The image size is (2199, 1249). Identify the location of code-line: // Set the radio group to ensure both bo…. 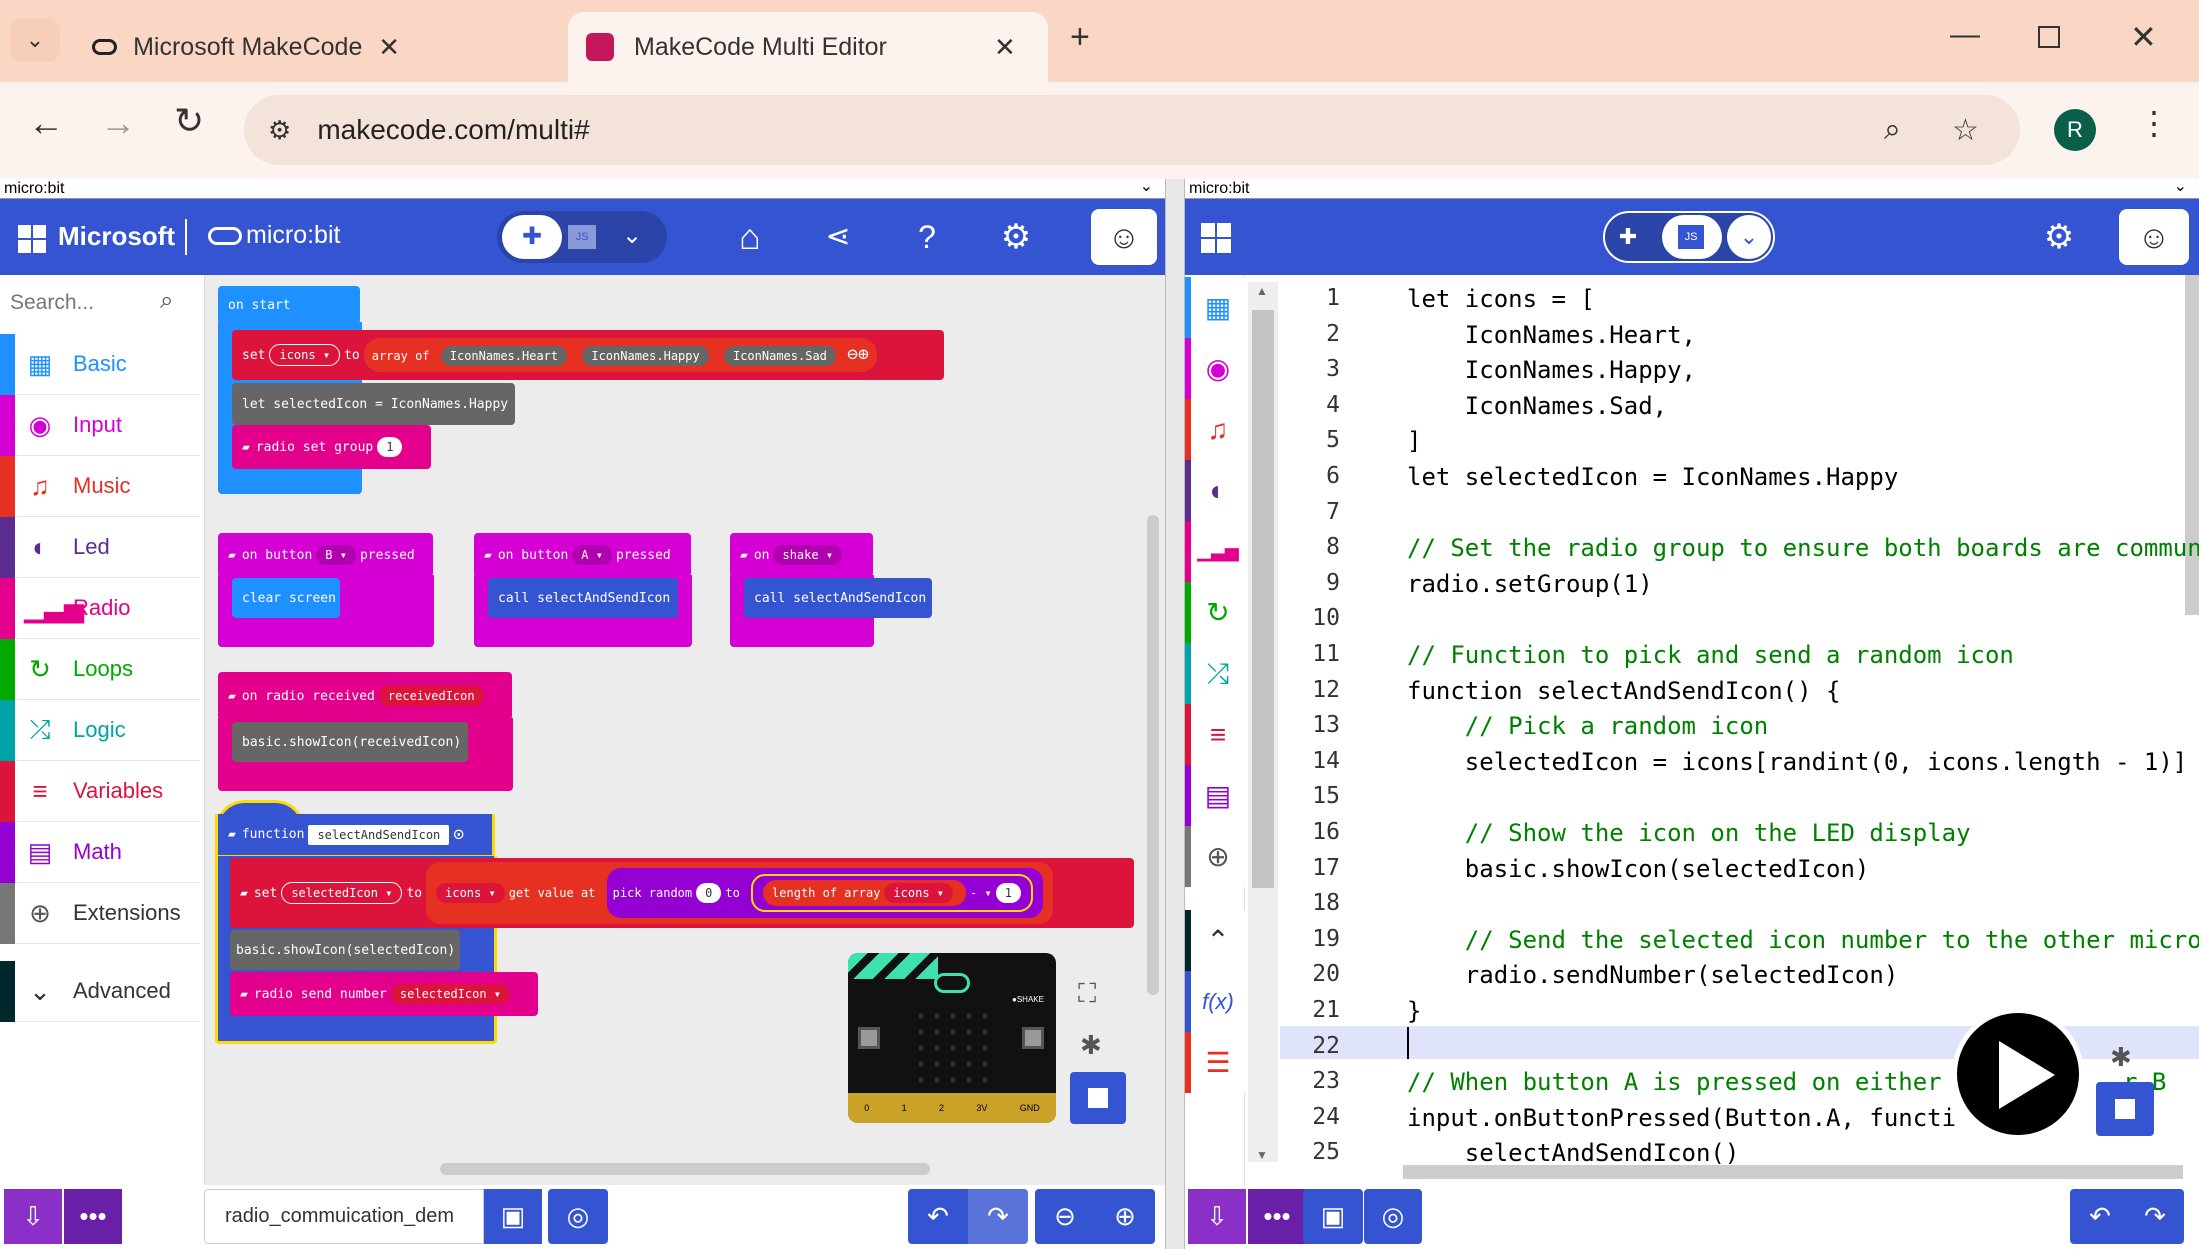
(1803, 548).